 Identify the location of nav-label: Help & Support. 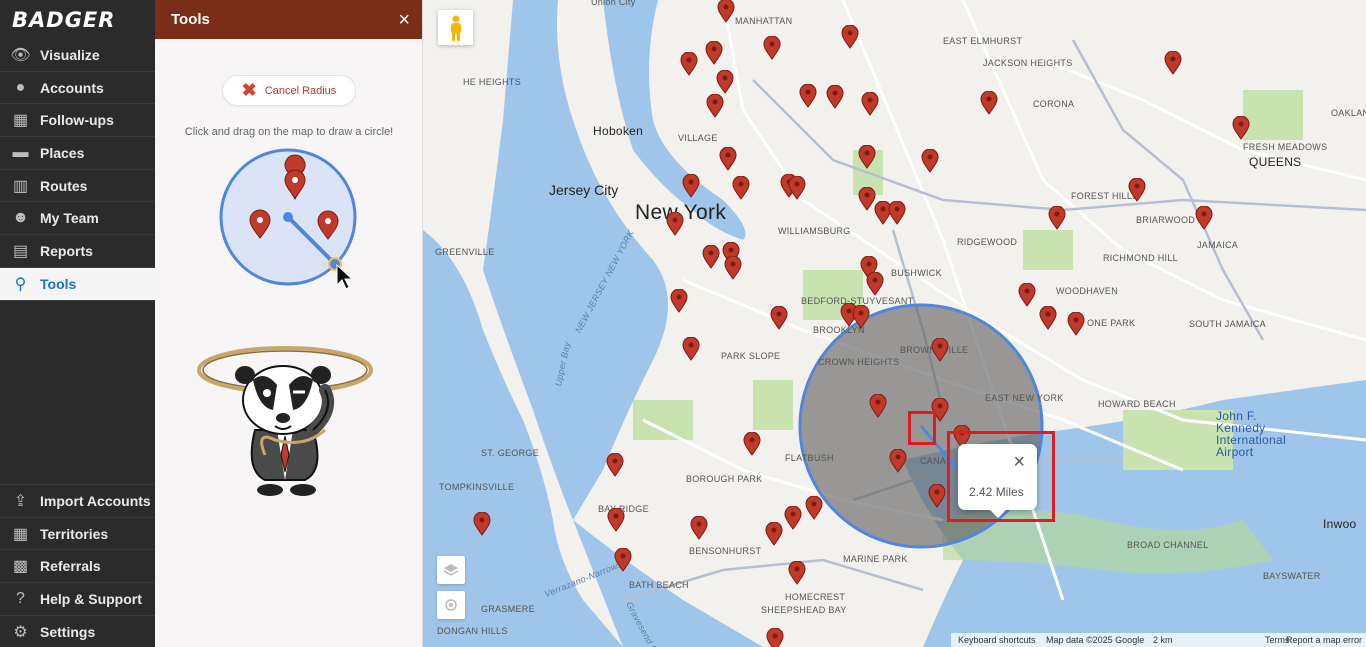
(91, 598).